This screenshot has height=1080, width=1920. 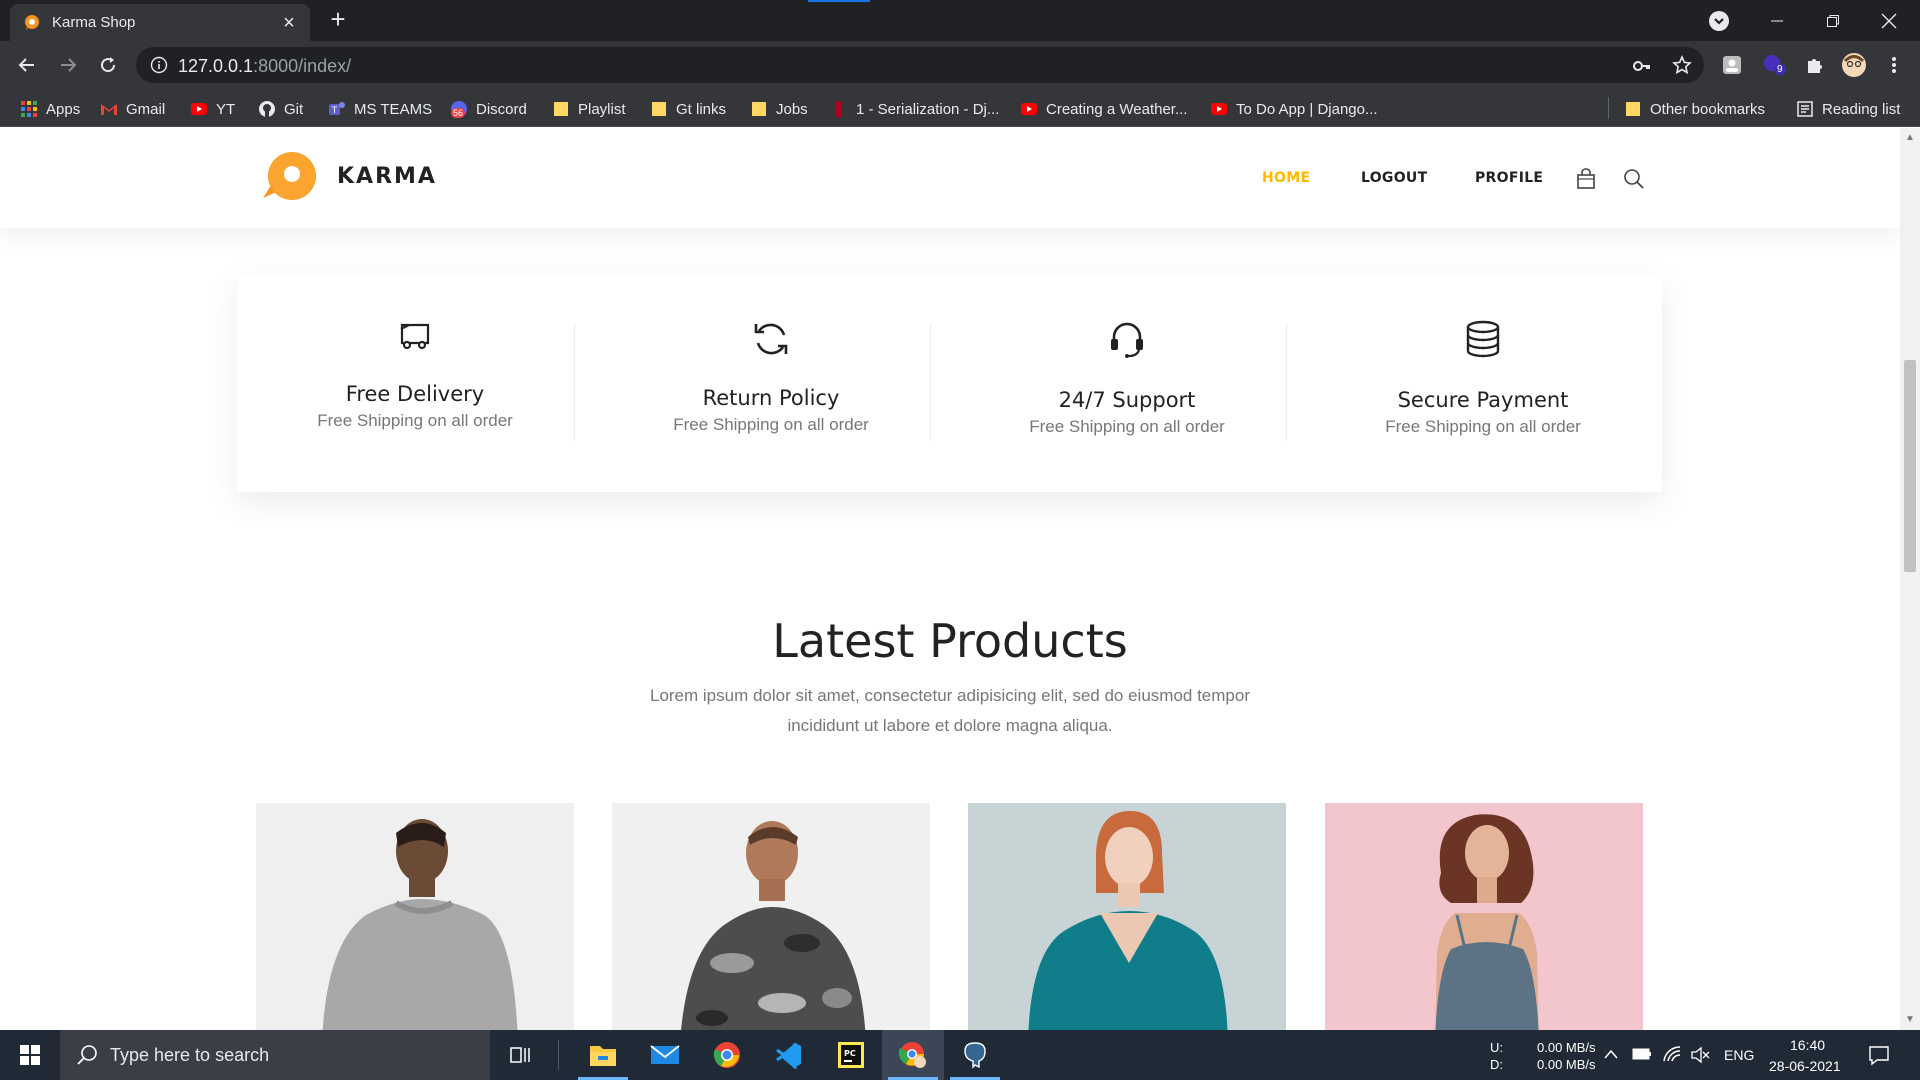 What do you see at coordinates (68, 65) in the screenshot?
I see `forward-button` at bounding box center [68, 65].